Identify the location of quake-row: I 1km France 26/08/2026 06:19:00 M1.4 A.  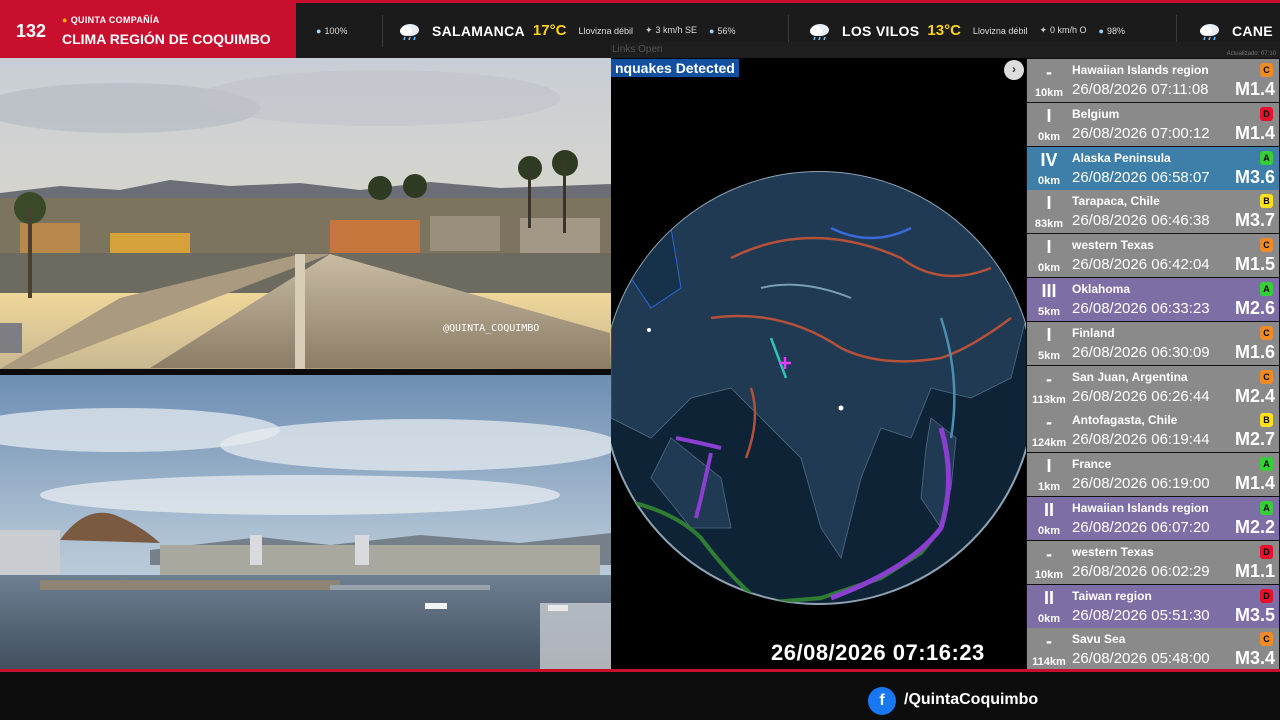
(1153, 475).